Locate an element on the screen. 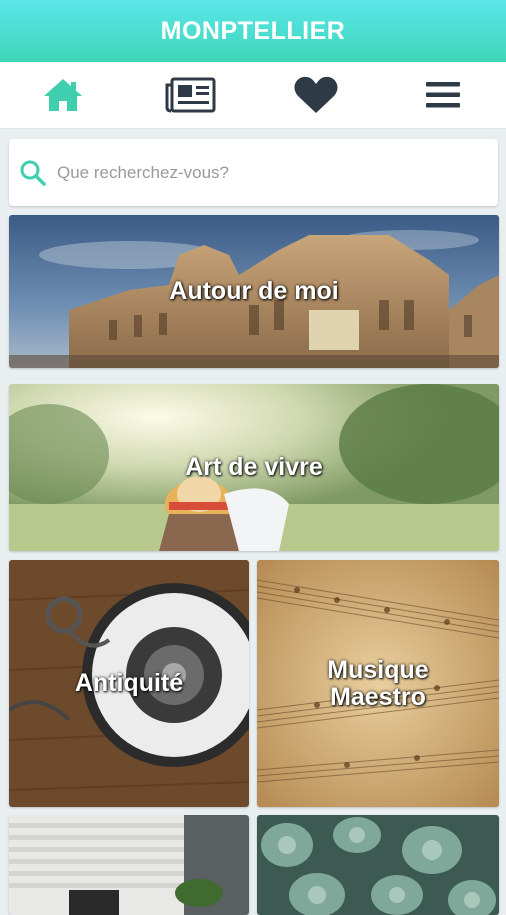 The image size is (506, 915). tile-musique-maestro: Musique Maestro is located at coordinates (378, 683).